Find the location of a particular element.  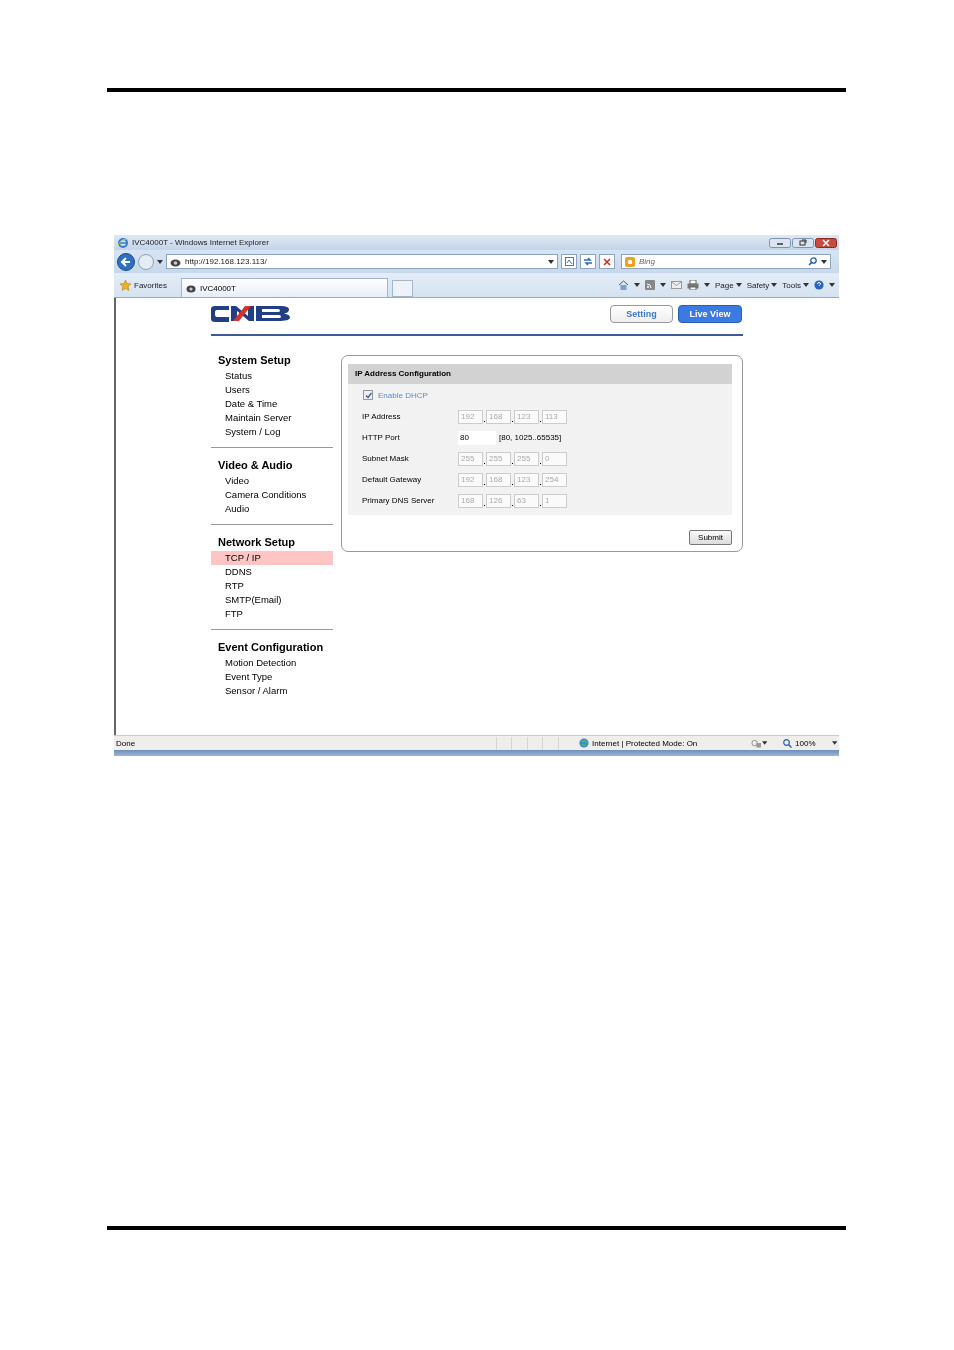

home-icon is located at coordinates (623, 285).